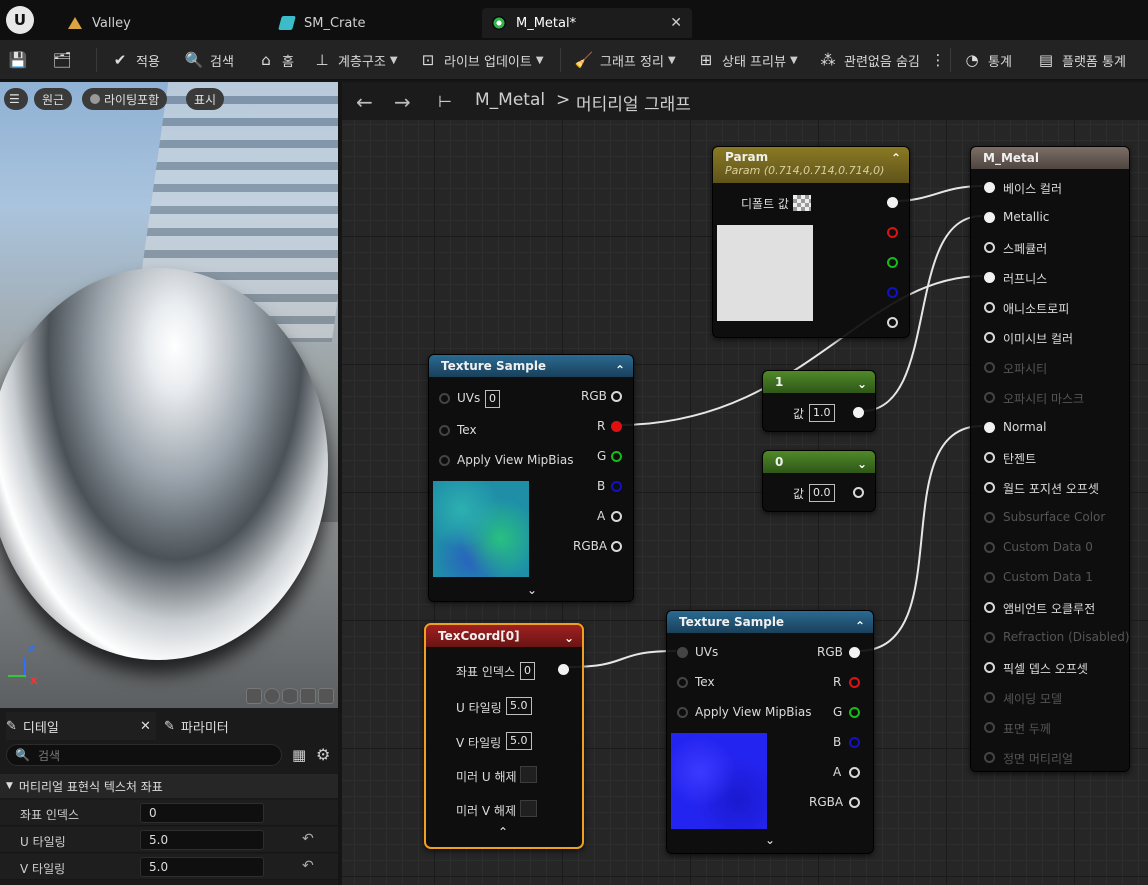 The width and height of the screenshot is (1148, 885). I want to click on back-arrow-icon: ←, so click(364, 102).